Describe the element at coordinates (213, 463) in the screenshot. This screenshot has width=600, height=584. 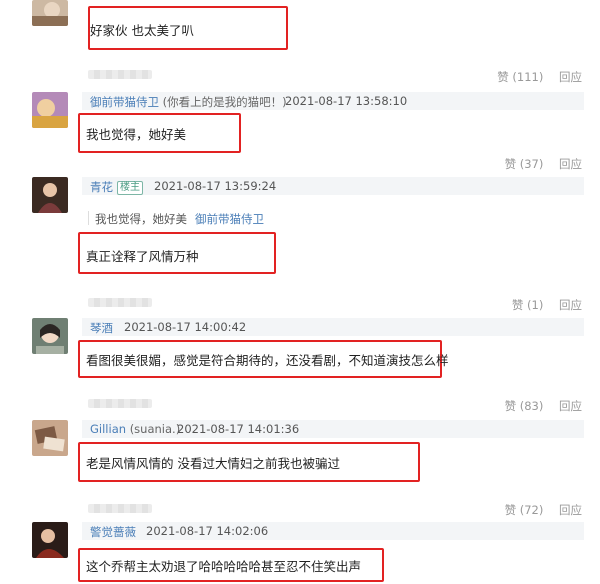
I see `comment-text: 老是风情风情的 没看过大情妇之前我也被骗过` at that location.